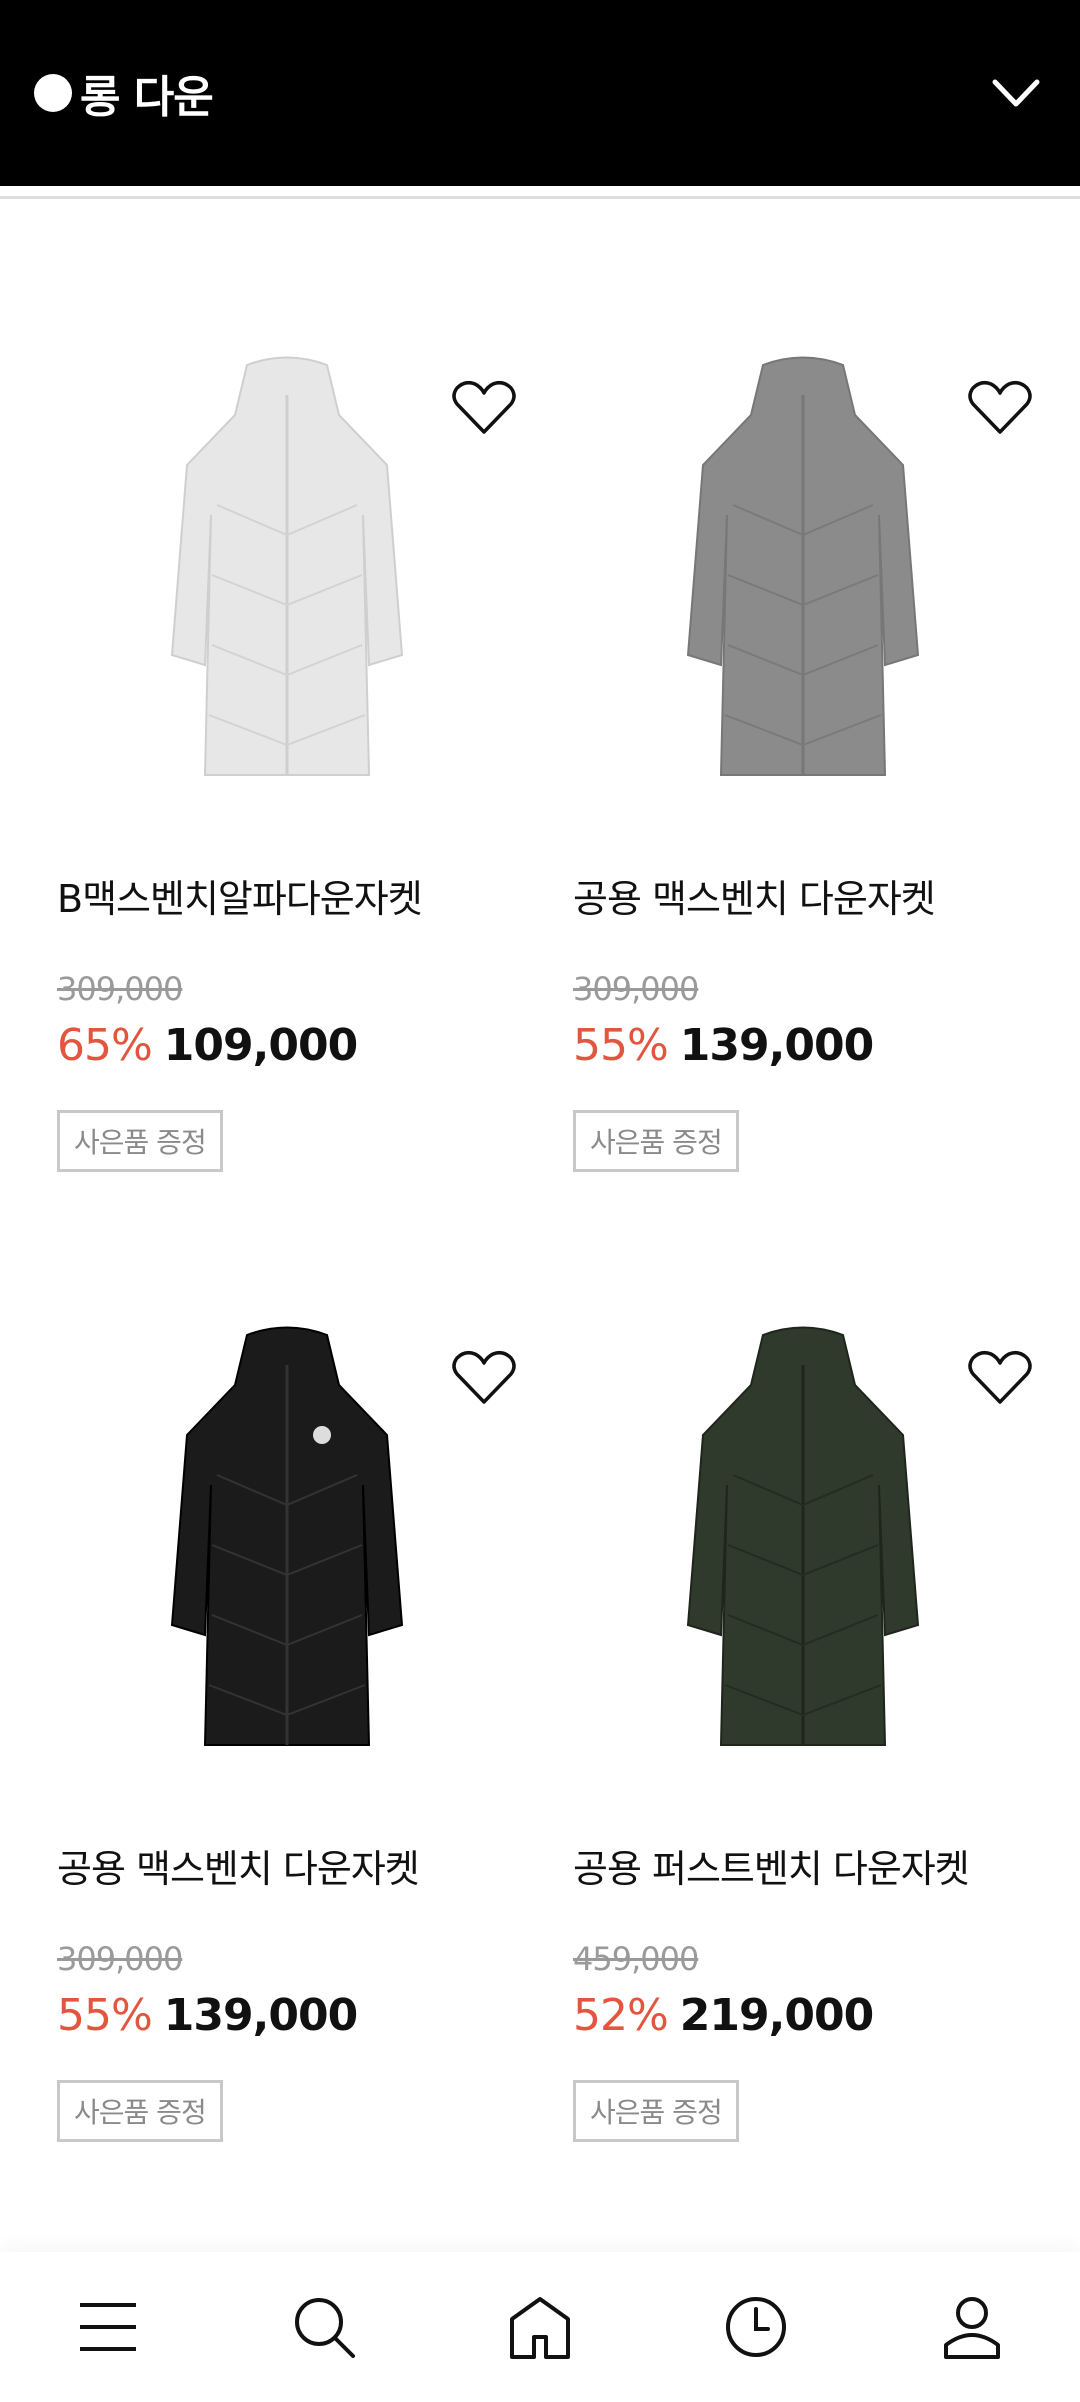  I want to click on original-price: 459,000, so click(636, 1959).